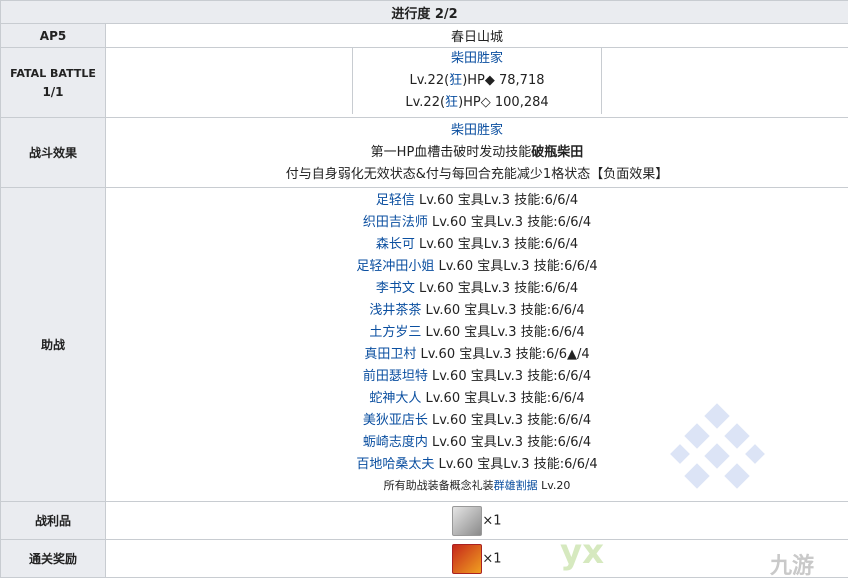  What do you see at coordinates (476, 35) in the screenshot?
I see `location-value: 春日山城` at bounding box center [476, 35].